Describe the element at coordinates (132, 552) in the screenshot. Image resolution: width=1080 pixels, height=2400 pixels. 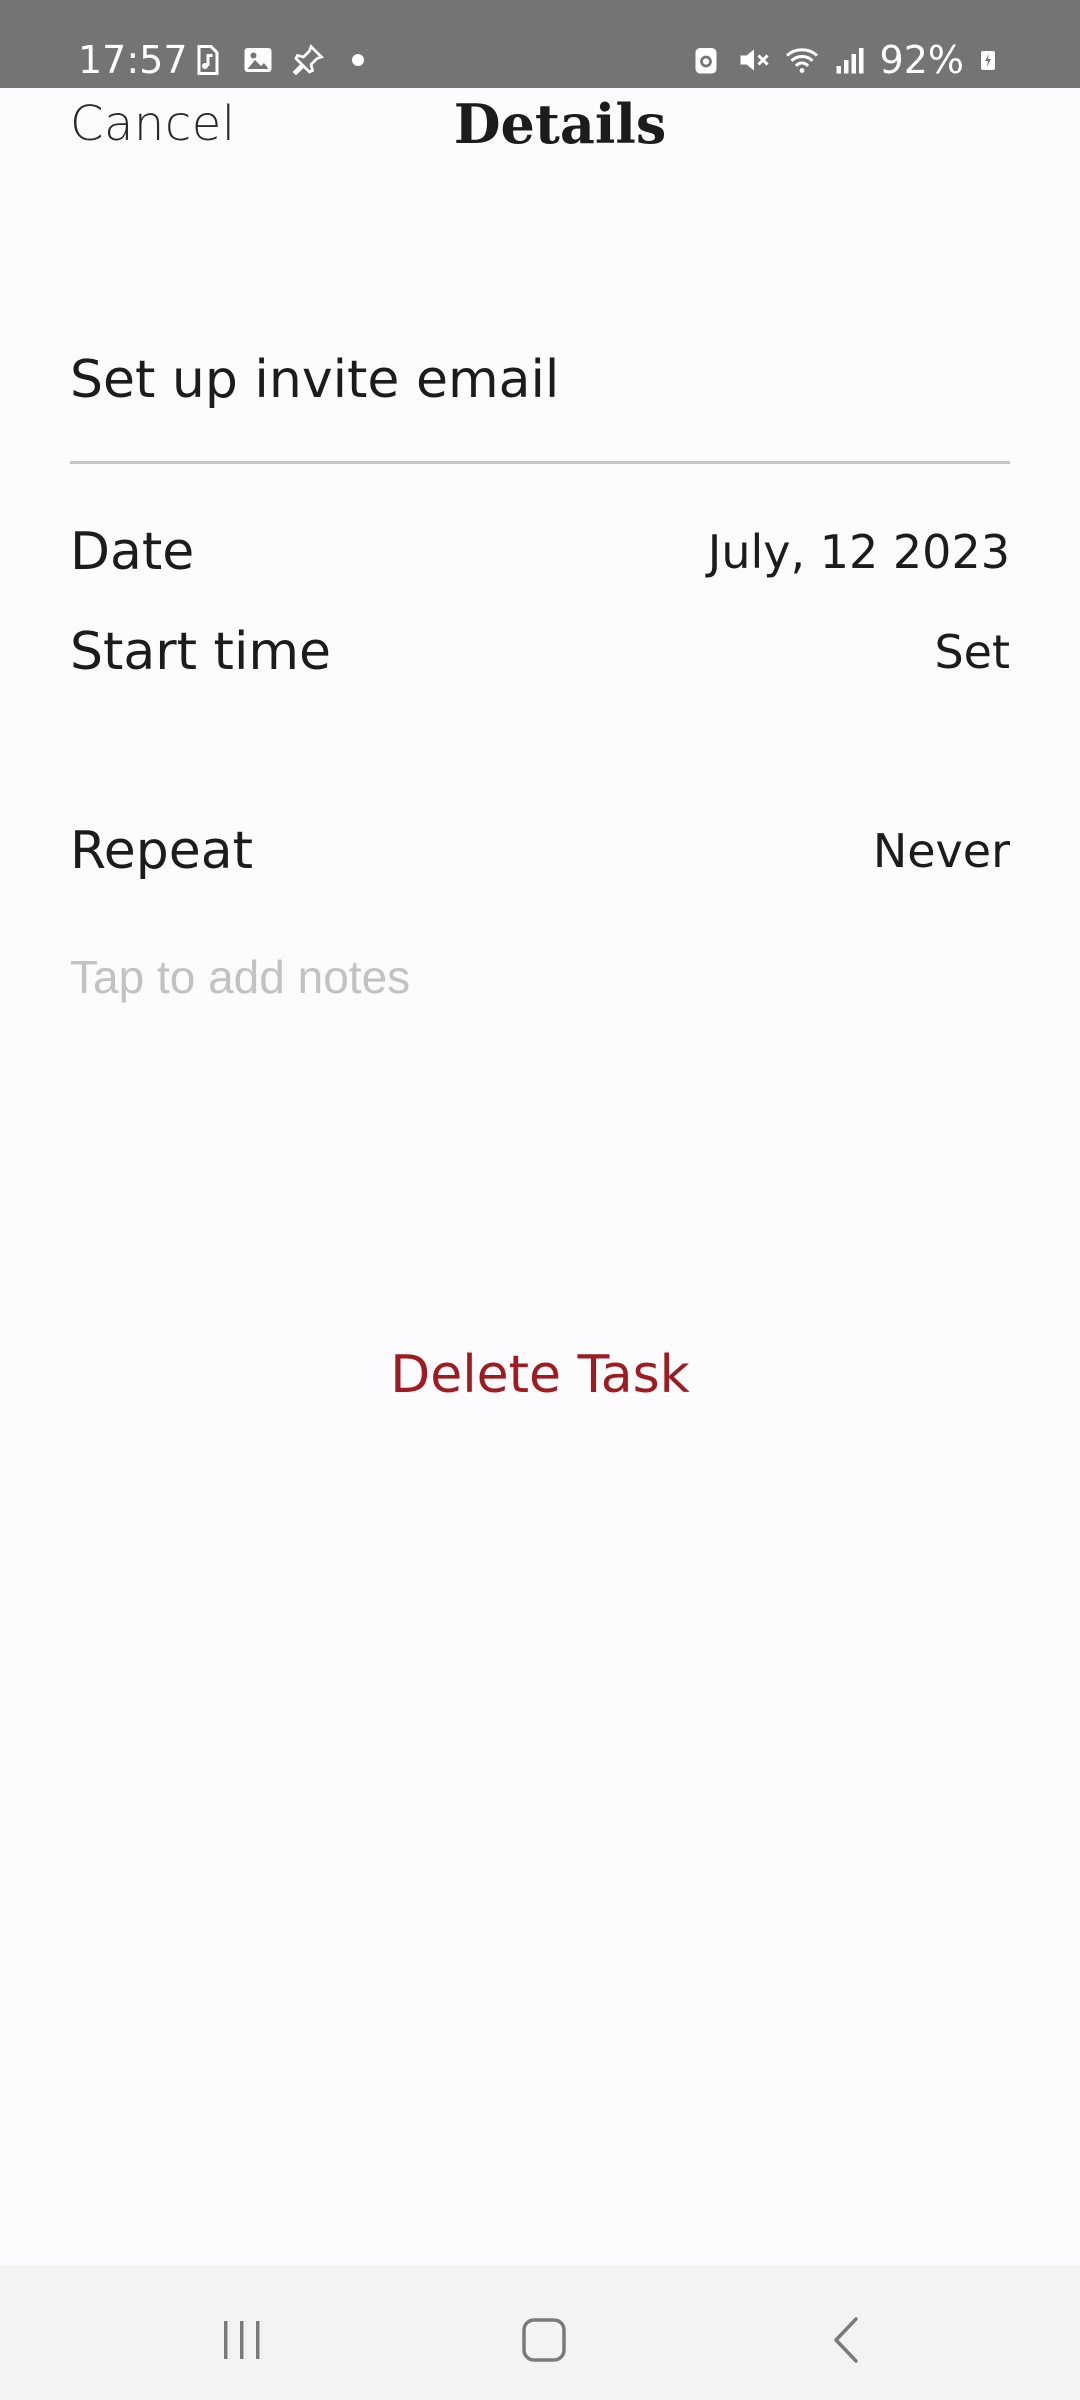
I see `date-label: Date` at that location.